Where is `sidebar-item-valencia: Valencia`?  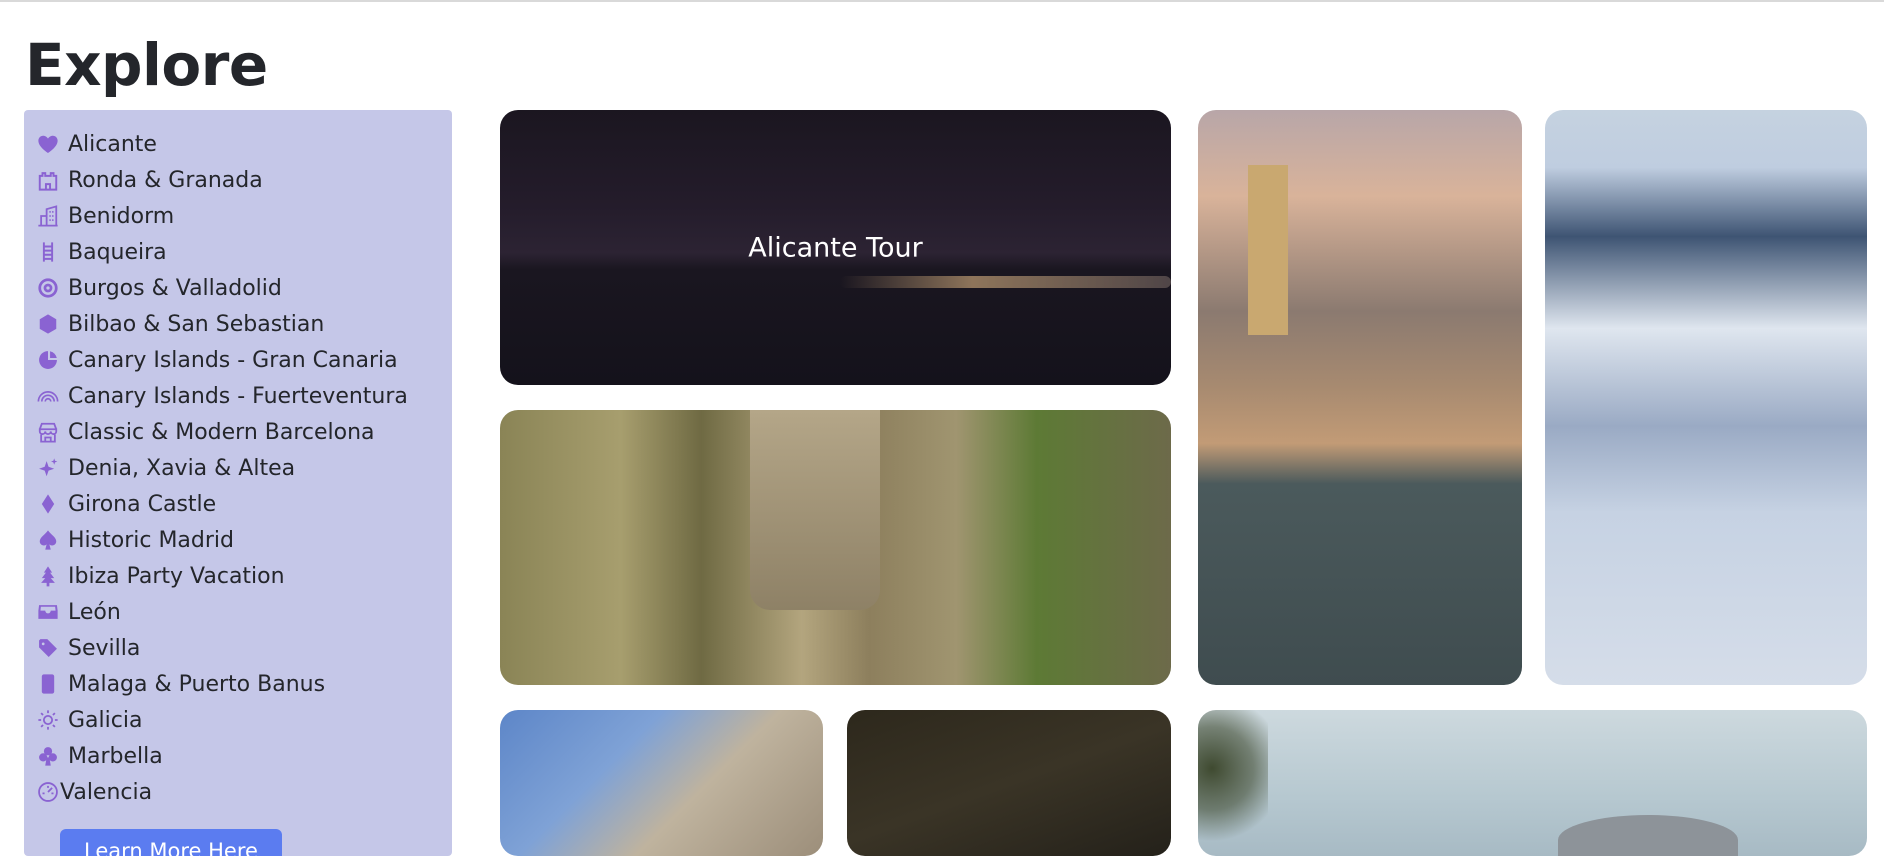 sidebar-item-valencia: Valencia is located at coordinates (238, 792).